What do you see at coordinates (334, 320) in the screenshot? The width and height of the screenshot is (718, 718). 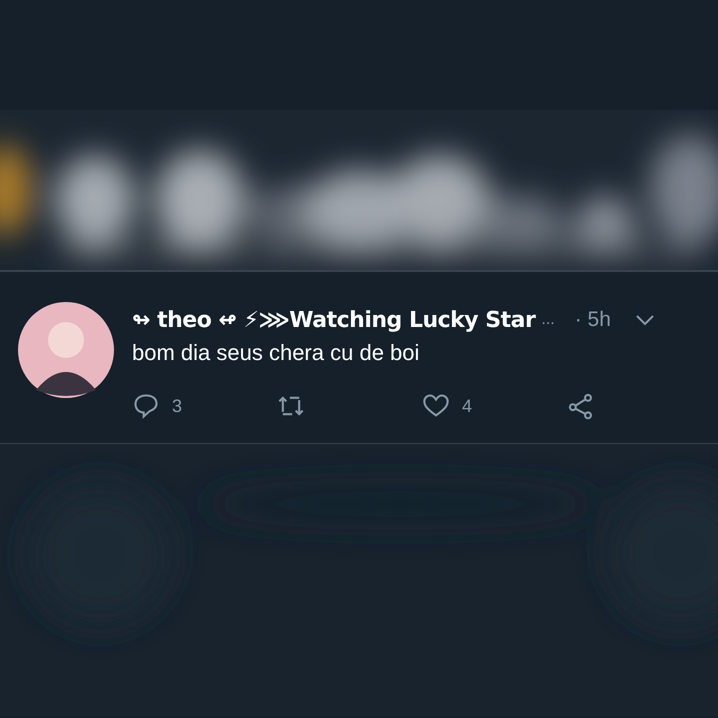 I see `display-name: ↬ theo ↫ ⚡⋙Watching Lucky Star` at bounding box center [334, 320].